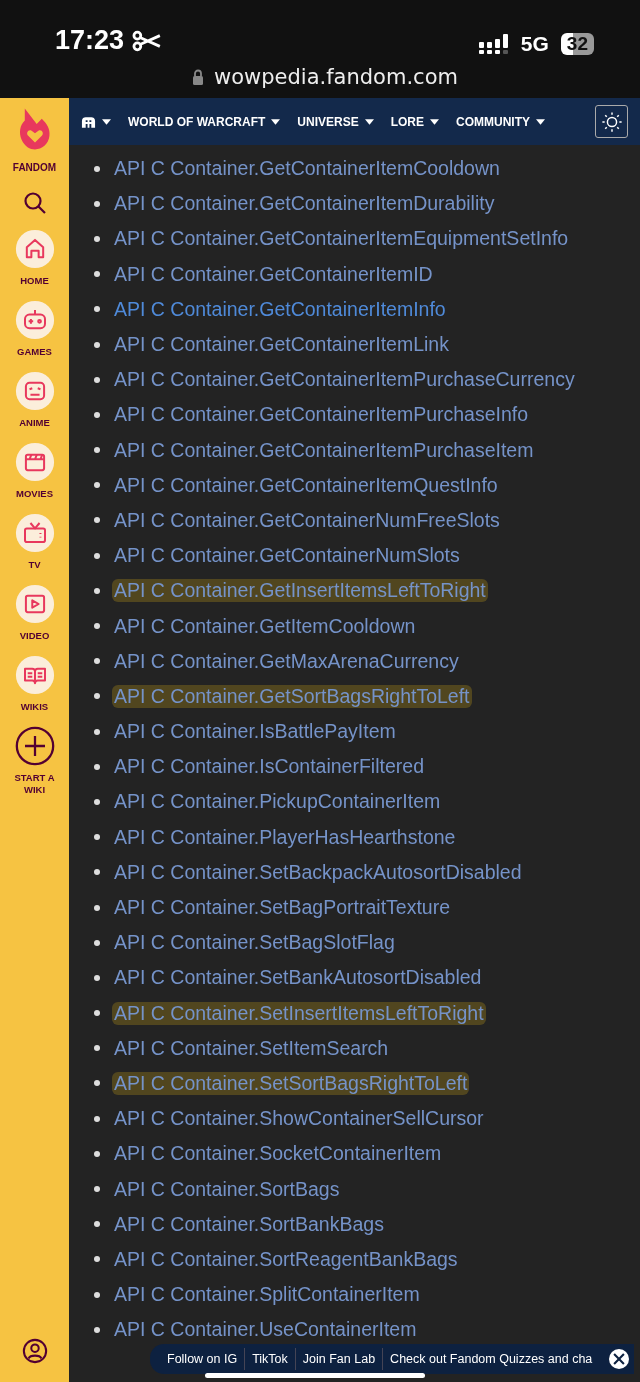  Describe the element at coordinates (34, 1351) in the screenshot. I see `account-icon` at that location.